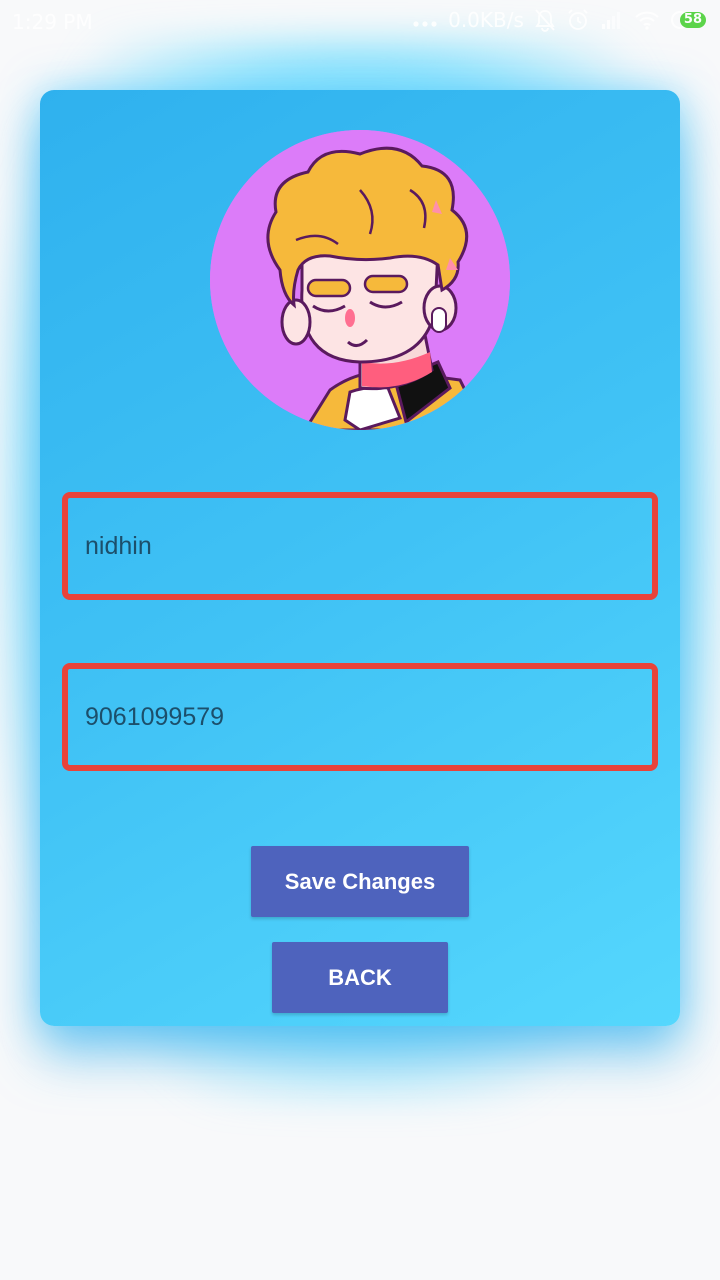  What do you see at coordinates (425, 24) in the screenshot?
I see `dots-icon` at bounding box center [425, 24].